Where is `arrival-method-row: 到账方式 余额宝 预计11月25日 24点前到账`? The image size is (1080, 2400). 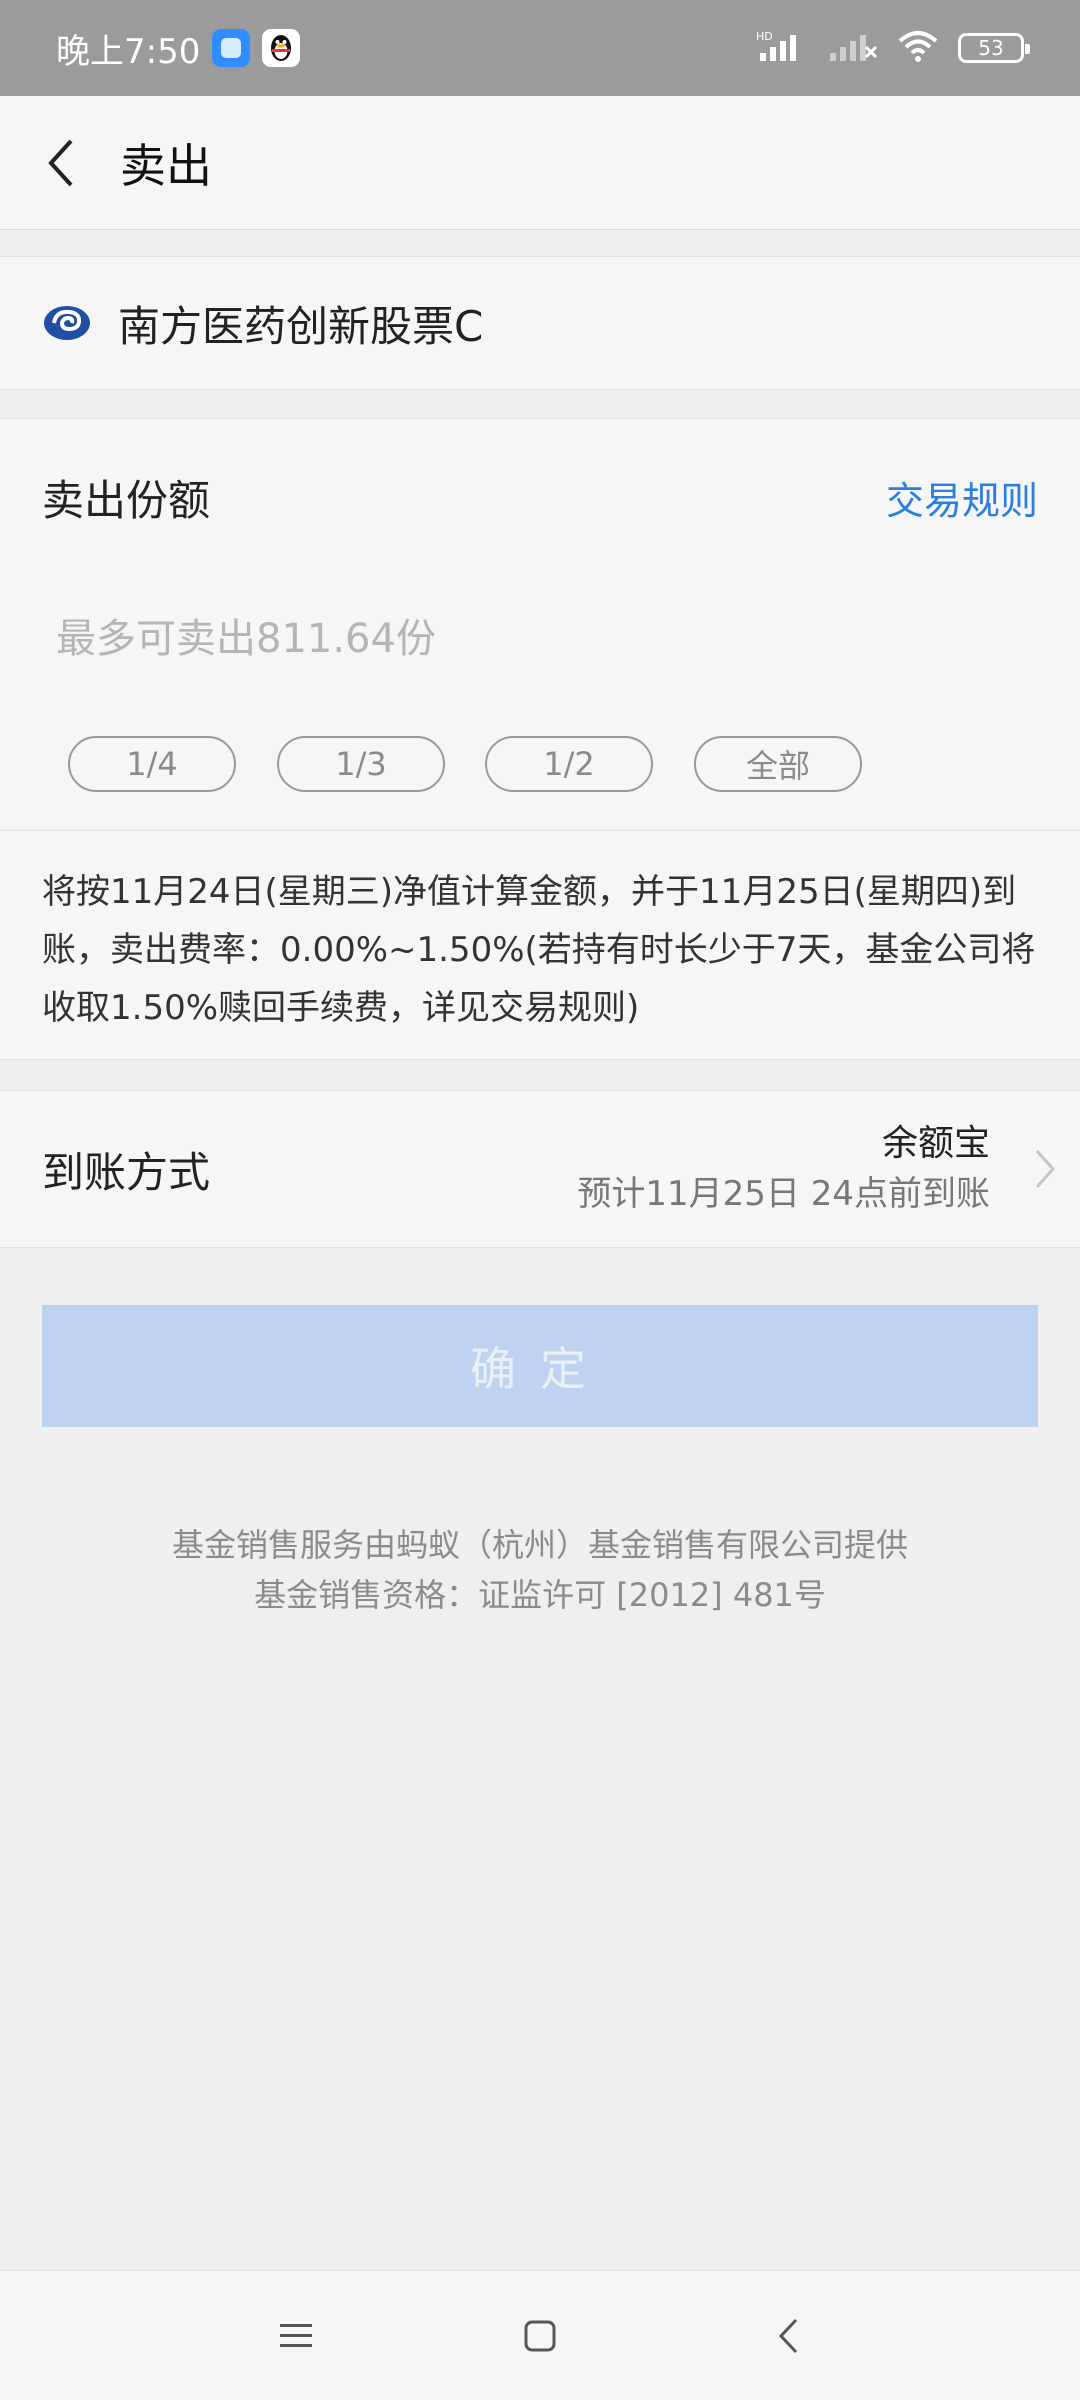
arrival-method-row: 到账方式 余额宝 预计11月25日 24点前到账 is located at coordinates (540, 1169).